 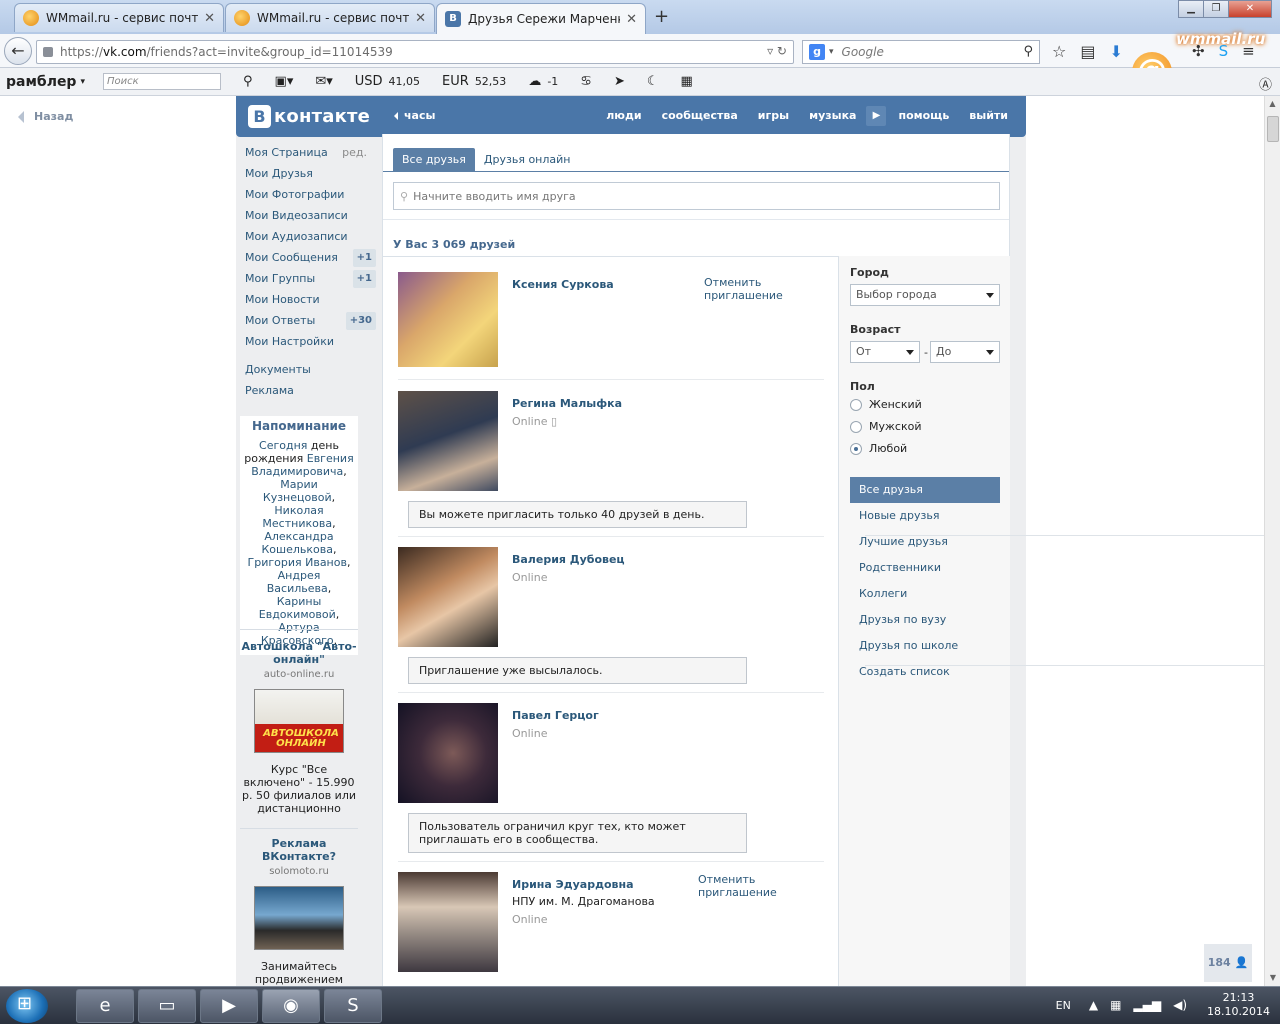 What do you see at coordinates (105, 1006) in the screenshot?
I see `ie-icon: e` at bounding box center [105, 1006].